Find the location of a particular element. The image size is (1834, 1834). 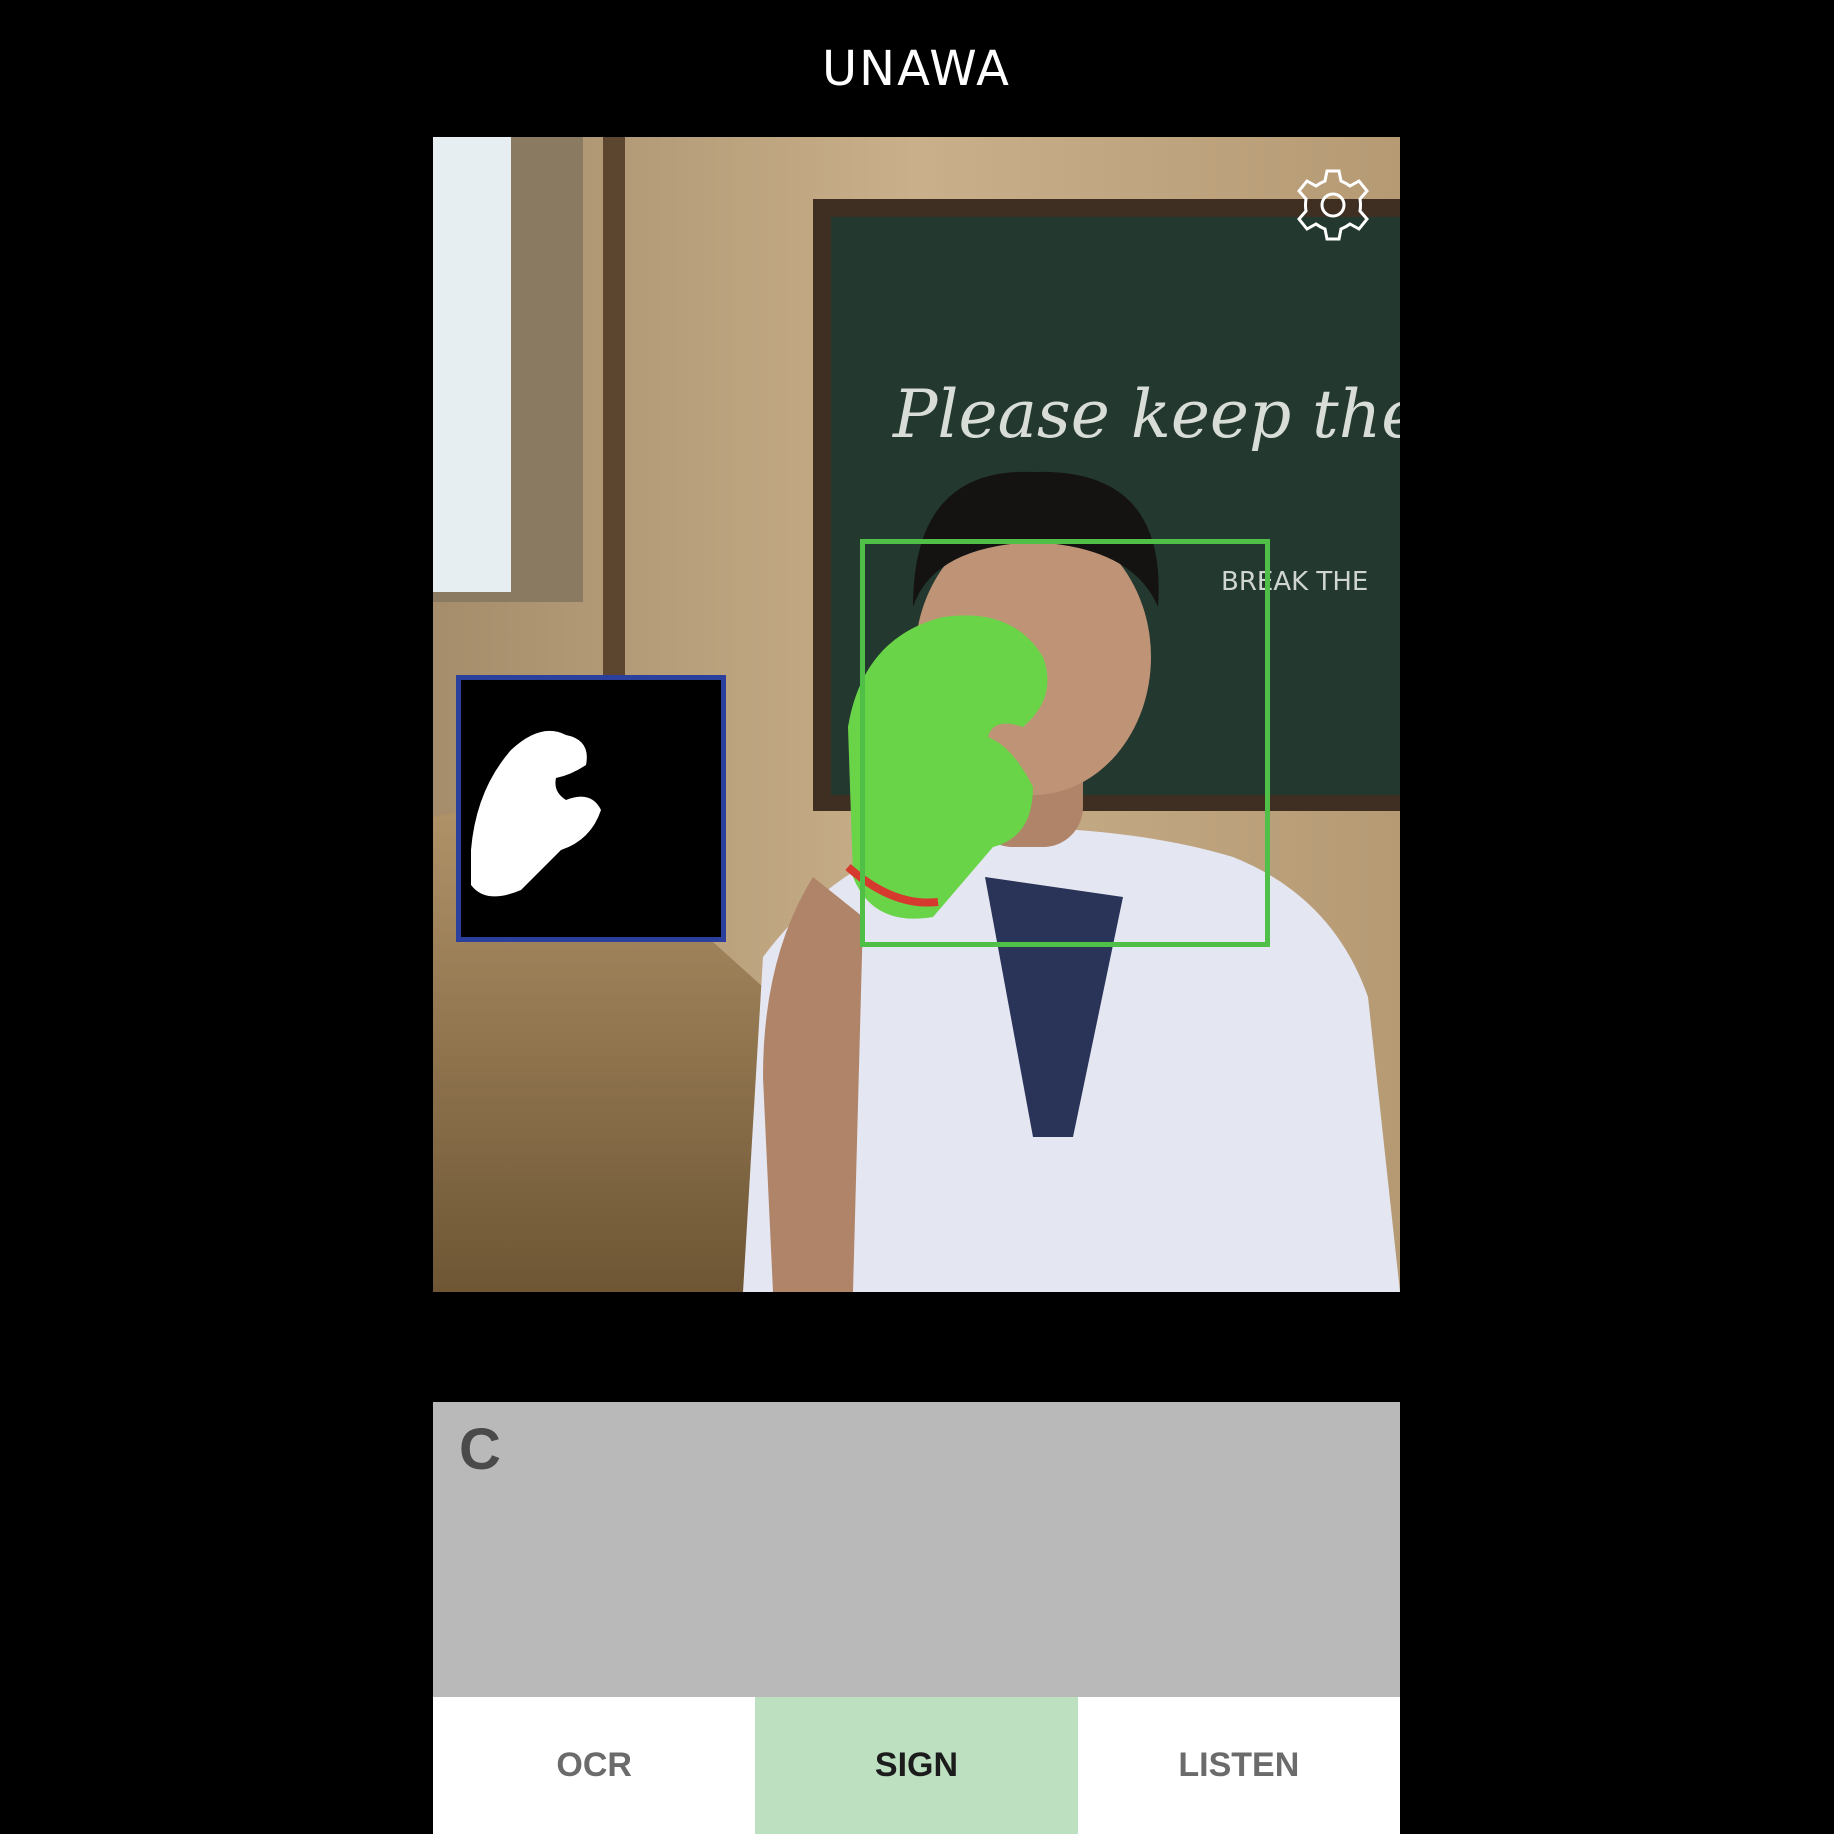

app-title: UNAWA is located at coordinates (916, 68).